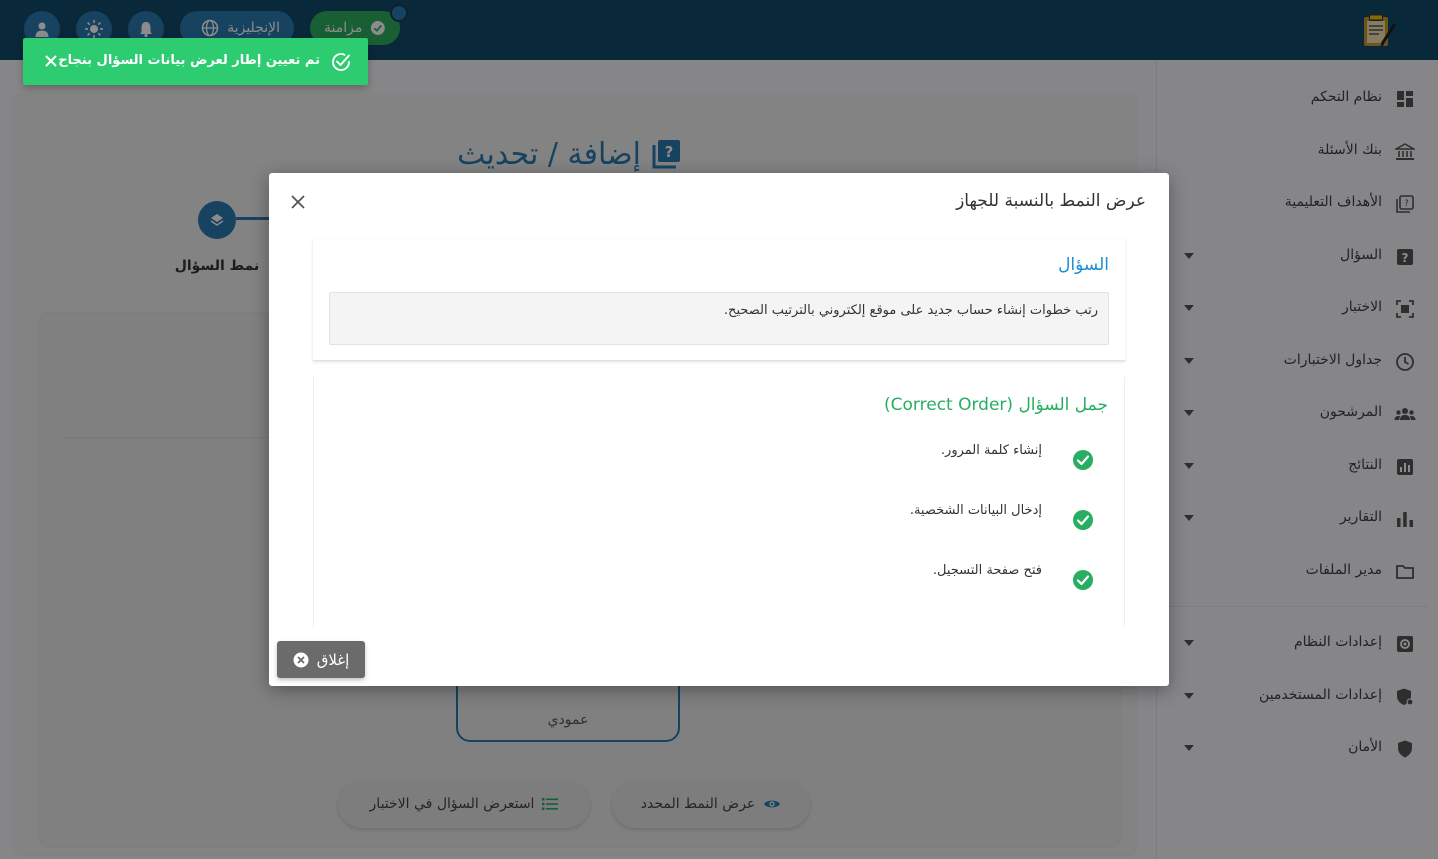 Image resolution: width=1438 pixels, height=859 pixels. What do you see at coordinates (987, 570) in the screenshot?
I see `sentence-text: فتح صفحة التسجيل.` at bounding box center [987, 570].